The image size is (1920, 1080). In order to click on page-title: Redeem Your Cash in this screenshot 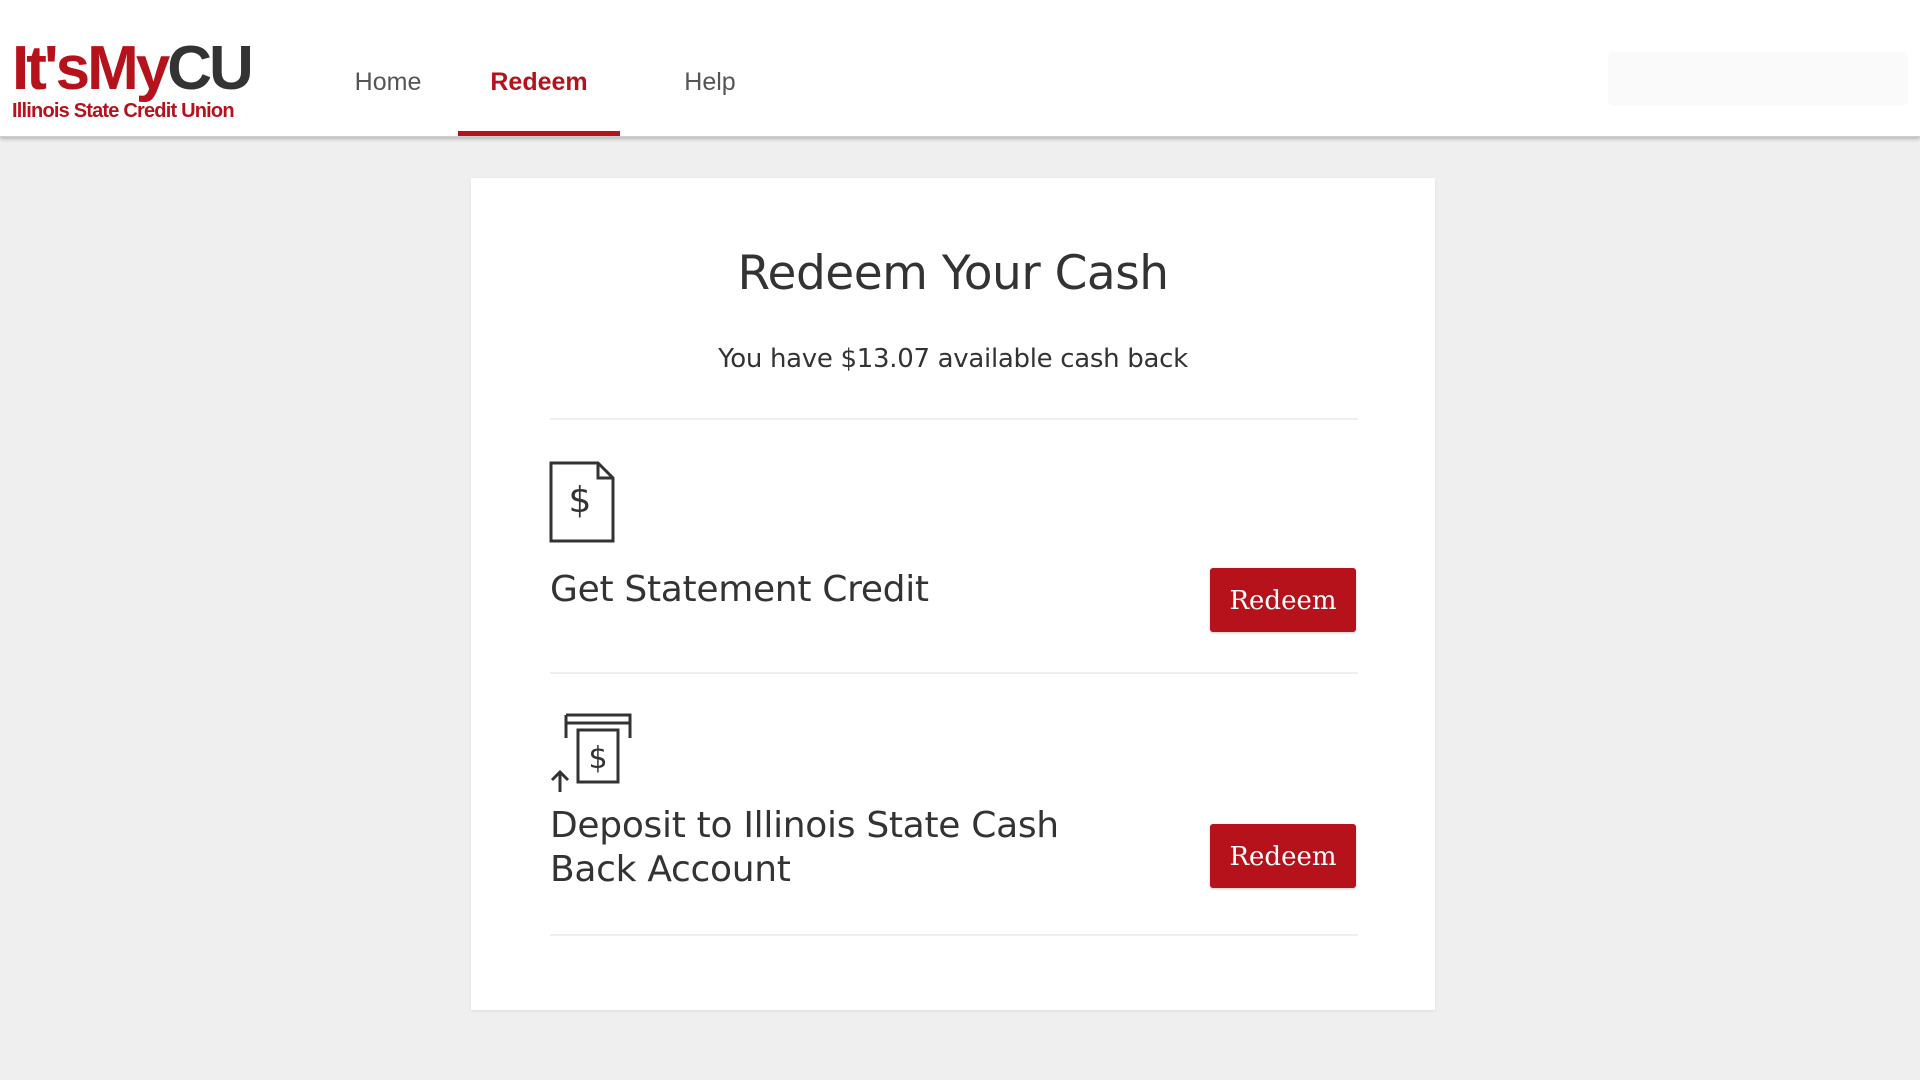, I will do `click(953, 273)`.